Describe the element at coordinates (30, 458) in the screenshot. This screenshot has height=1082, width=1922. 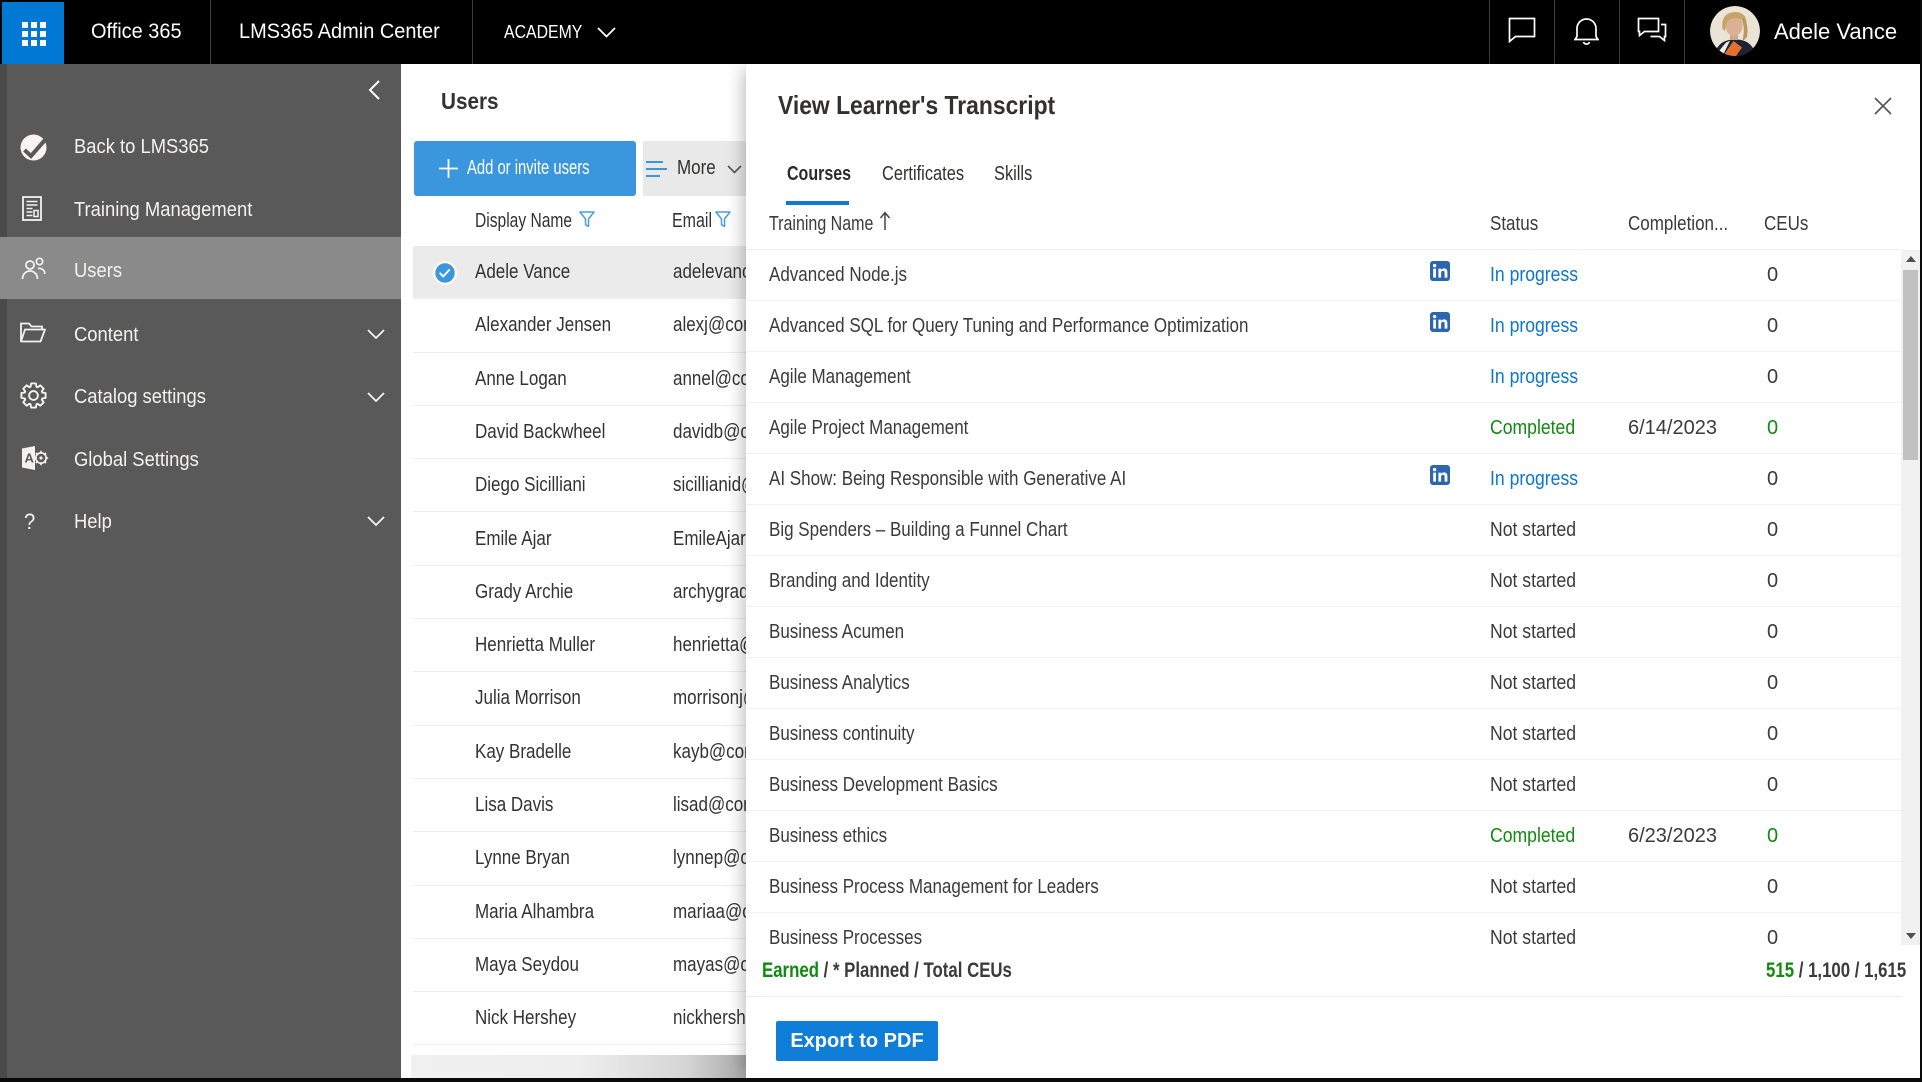
I see `svg-text: A` at that location.